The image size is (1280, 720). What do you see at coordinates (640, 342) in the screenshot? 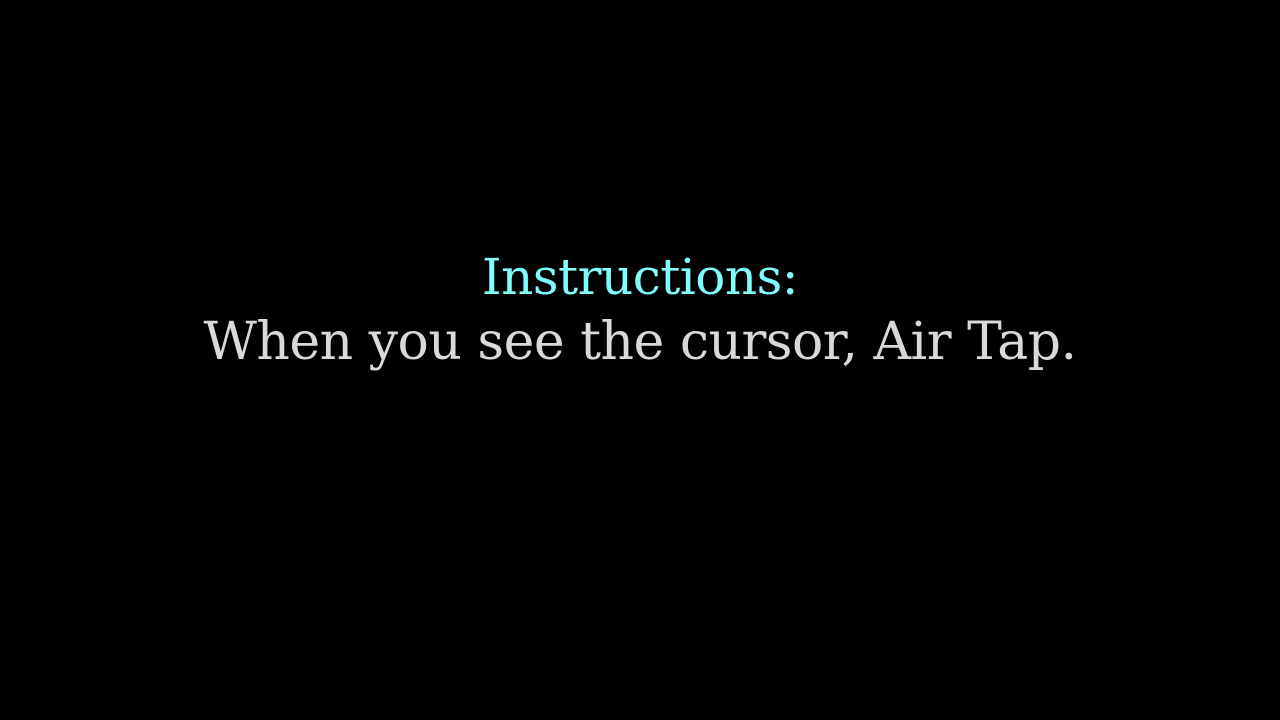
I see `instructions-message: When you see the cursor, Air Tap.` at bounding box center [640, 342].